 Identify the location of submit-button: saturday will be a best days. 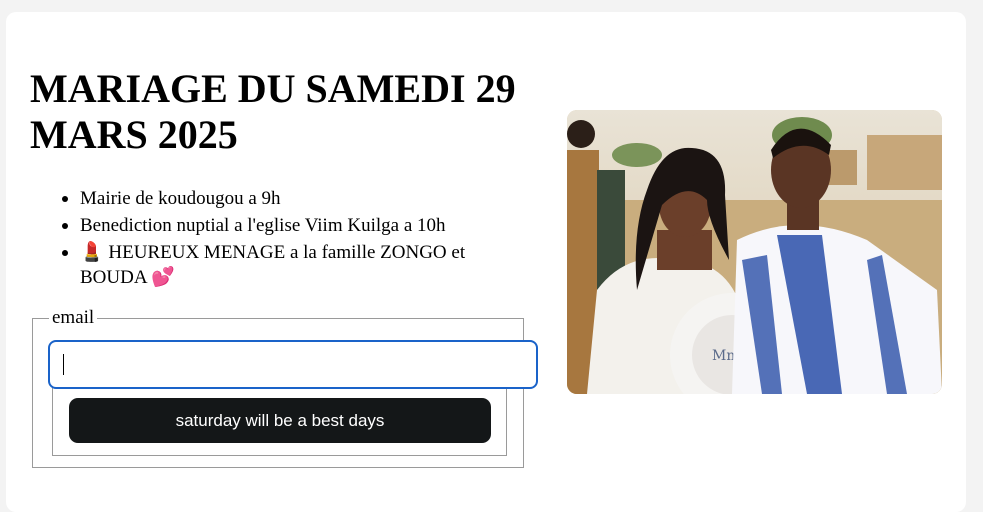
(280, 420).